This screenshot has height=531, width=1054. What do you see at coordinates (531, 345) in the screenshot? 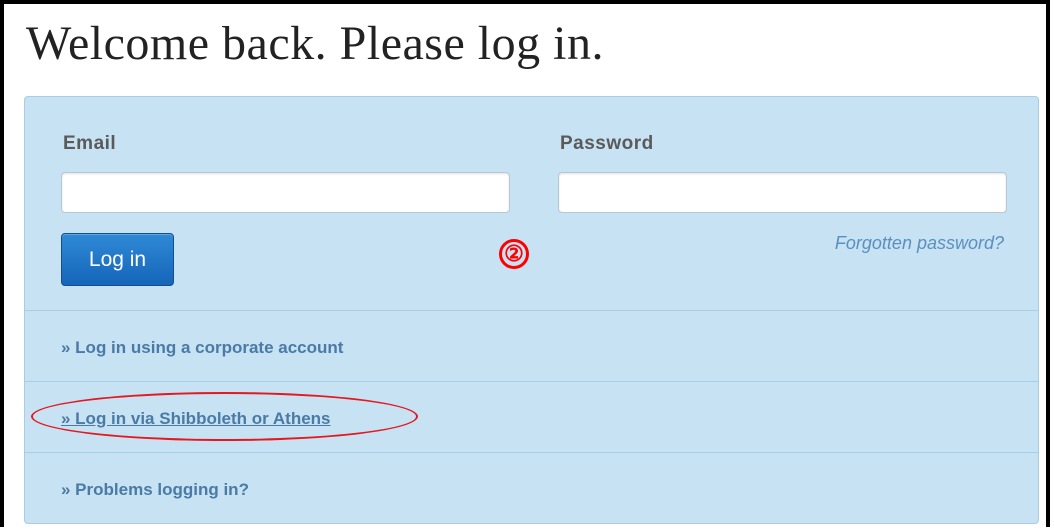
I see `corporate-login-row: » Log in using a corporate account` at bounding box center [531, 345].